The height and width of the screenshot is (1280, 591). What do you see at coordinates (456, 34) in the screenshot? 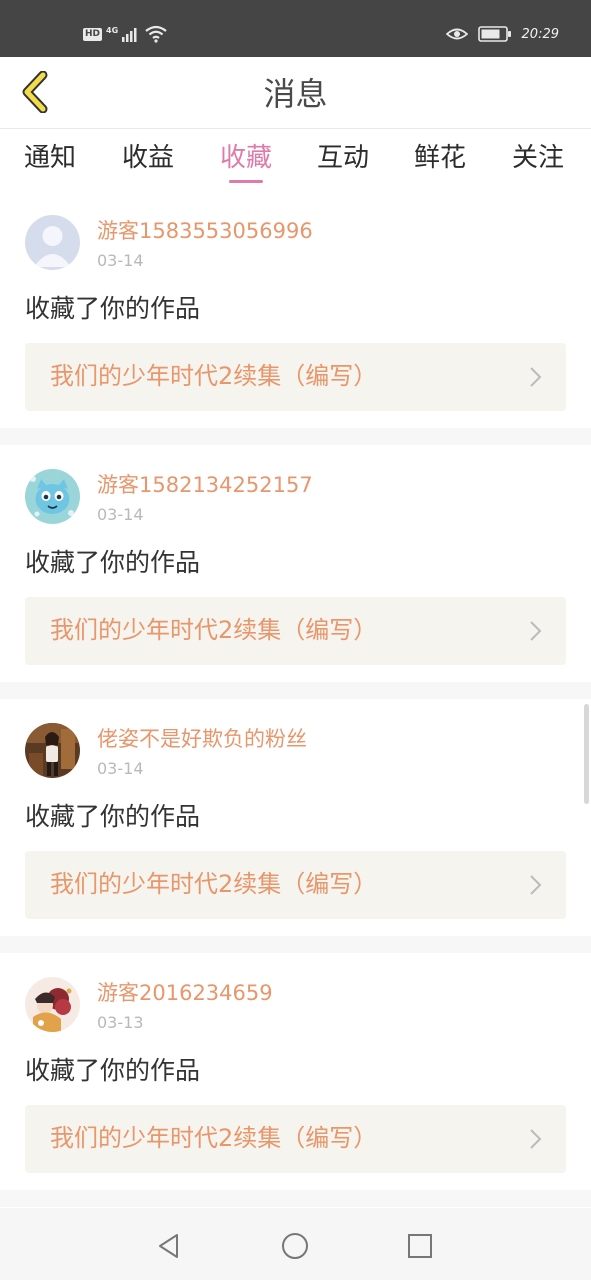
I see `eye-icon` at bounding box center [456, 34].